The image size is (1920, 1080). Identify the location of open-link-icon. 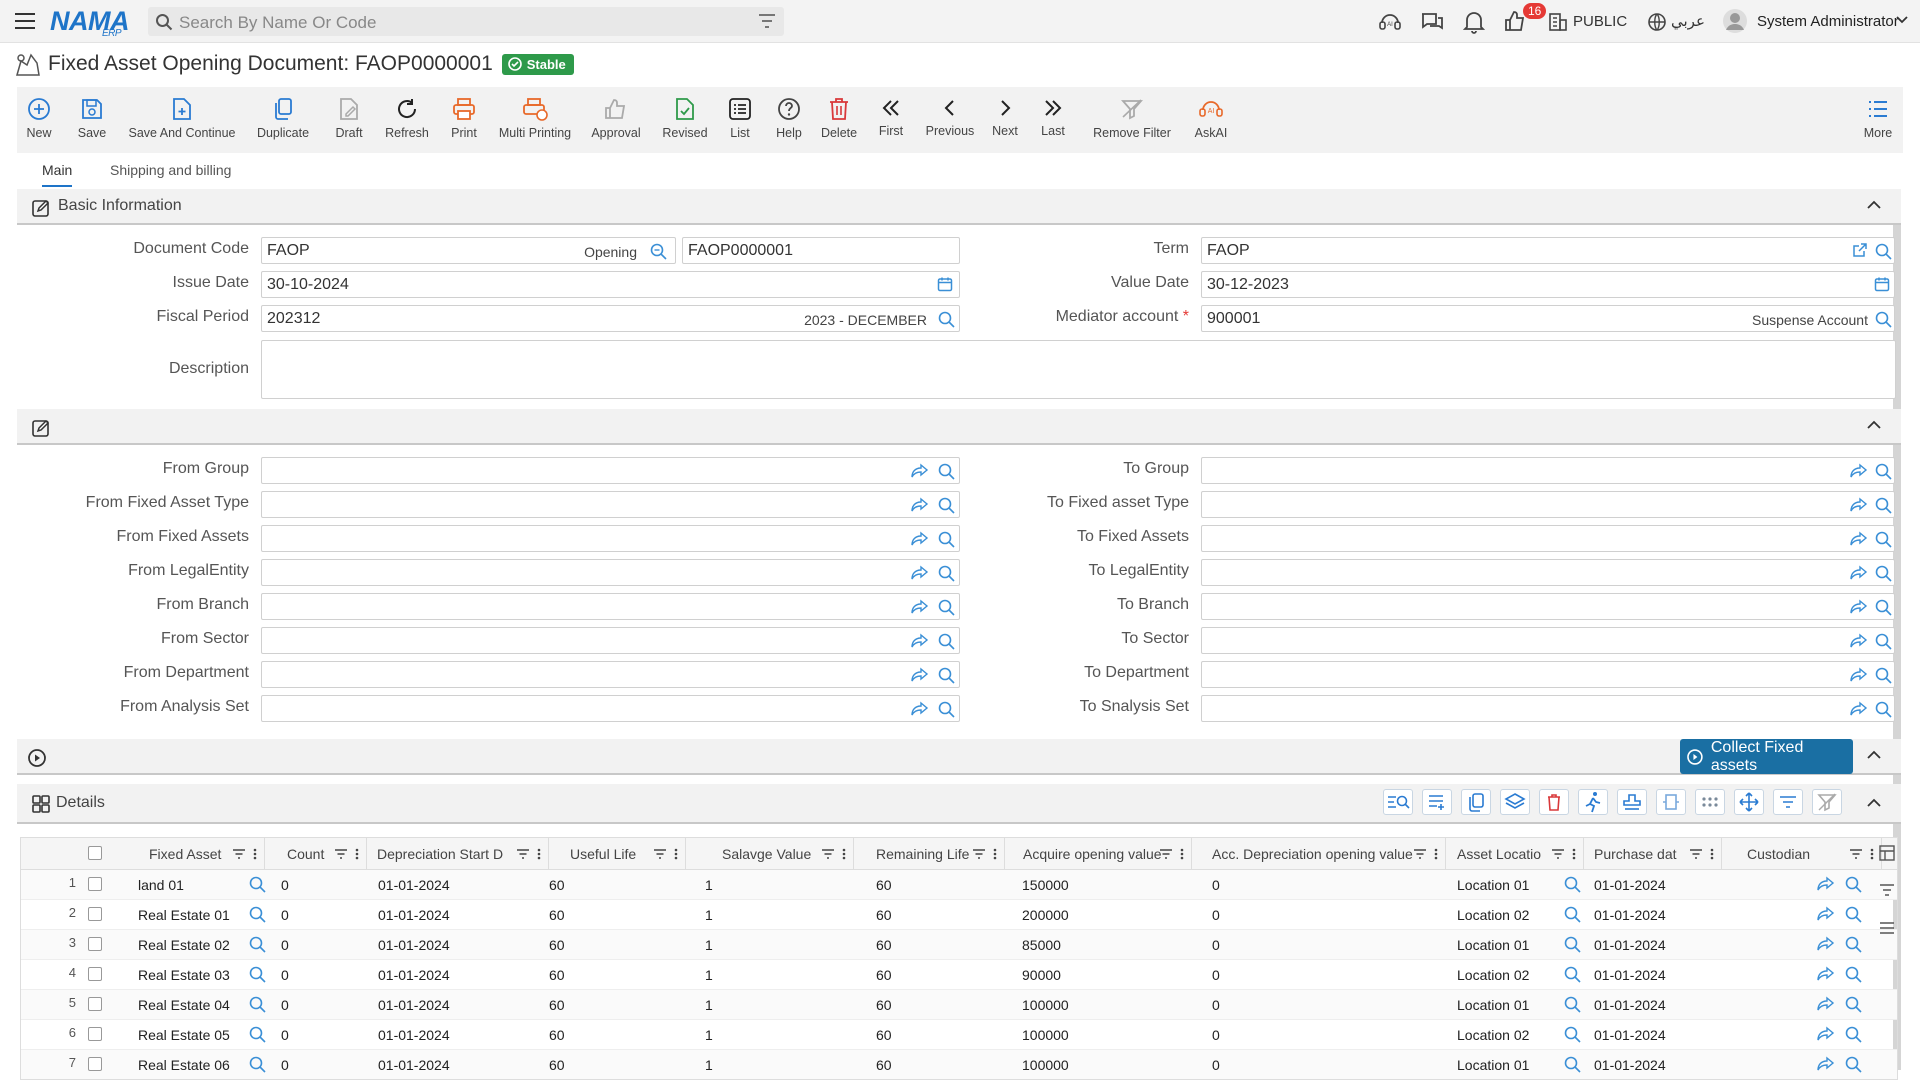
(1860, 250).